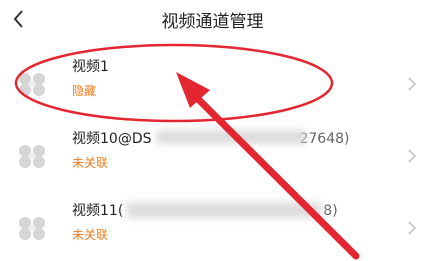 The height and width of the screenshot is (261, 425). I want to click on channel-name-tail: 8), so click(330, 211).